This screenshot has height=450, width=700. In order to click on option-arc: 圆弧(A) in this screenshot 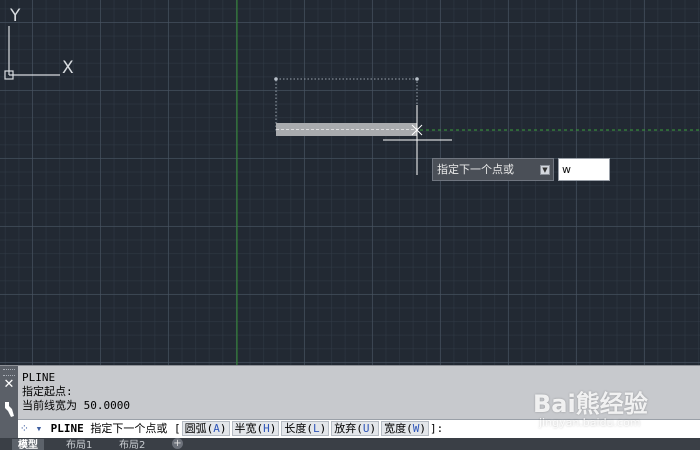, I will do `click(205, 428)`.